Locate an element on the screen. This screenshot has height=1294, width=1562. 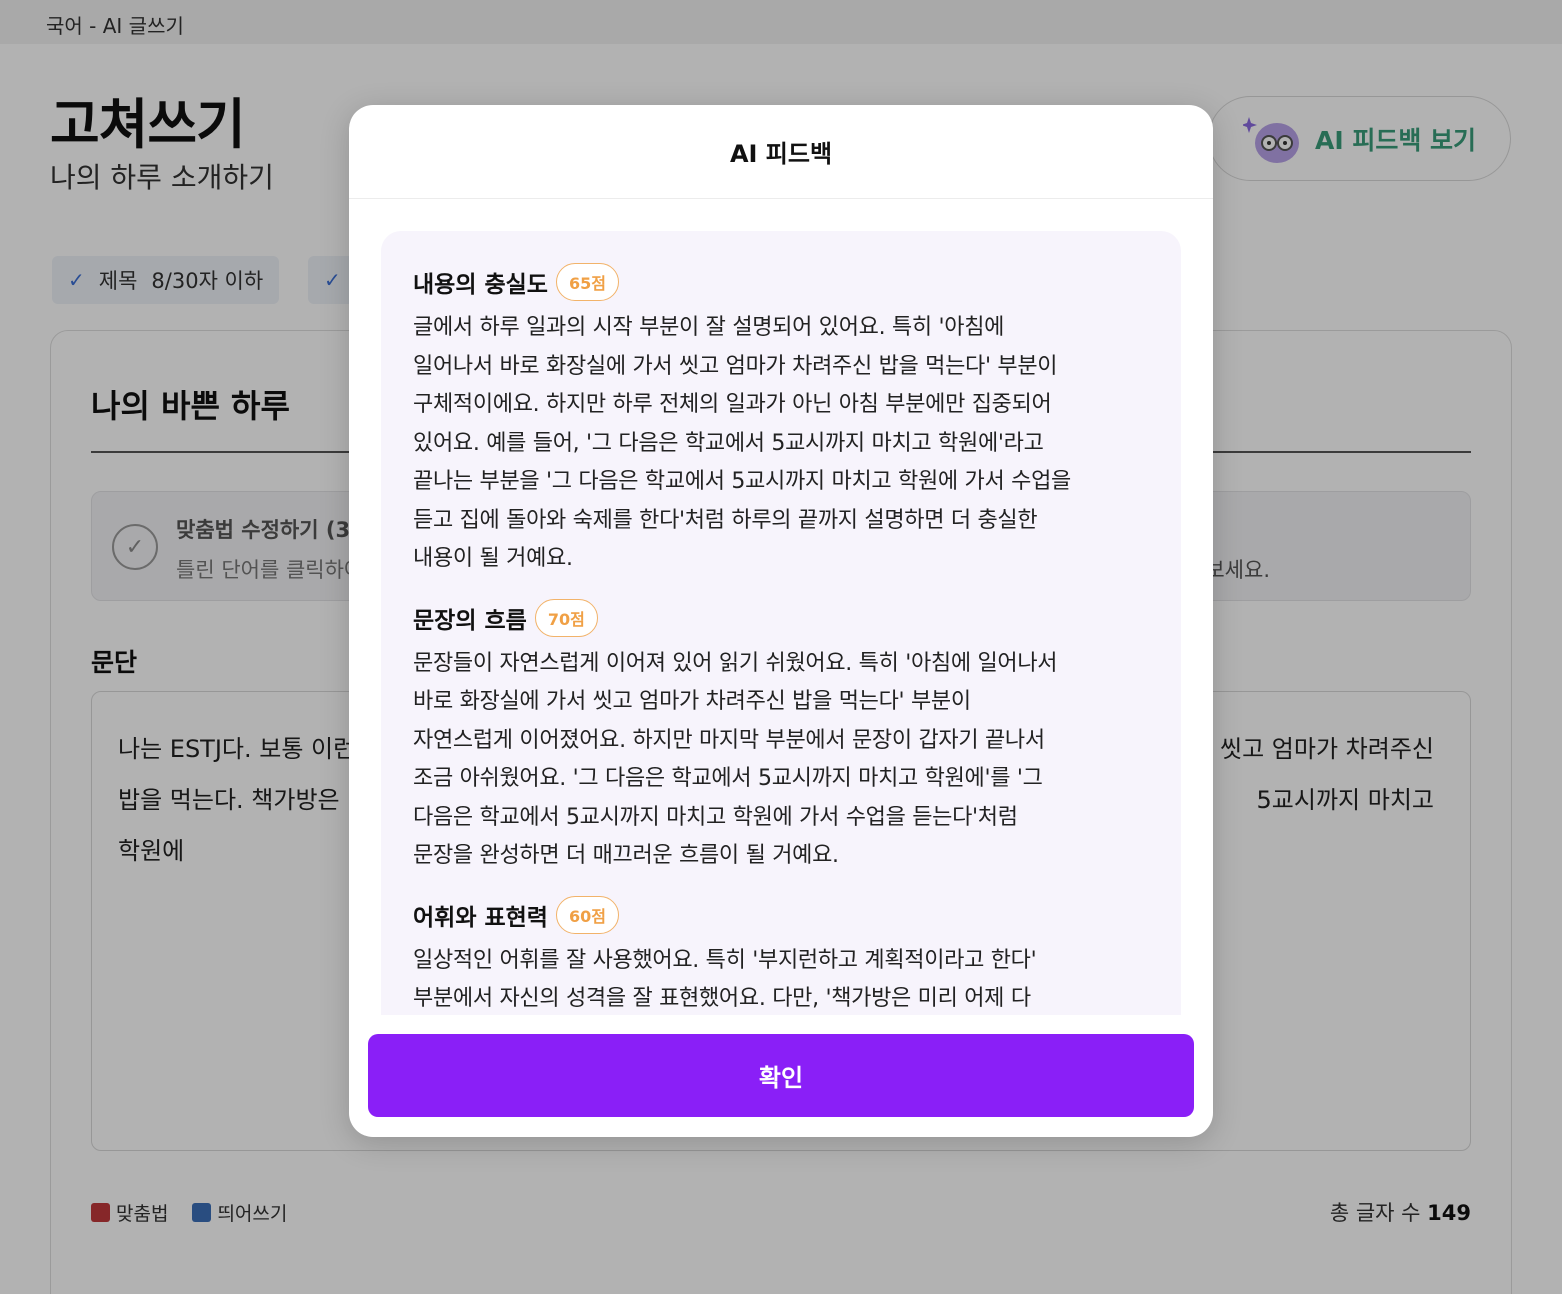
text-line: 문장들이 자연스럽게 이어져 있어 읽기 쉬웠어요. 특히 '아침에 일어나서 is located at coordinates (735, 663).